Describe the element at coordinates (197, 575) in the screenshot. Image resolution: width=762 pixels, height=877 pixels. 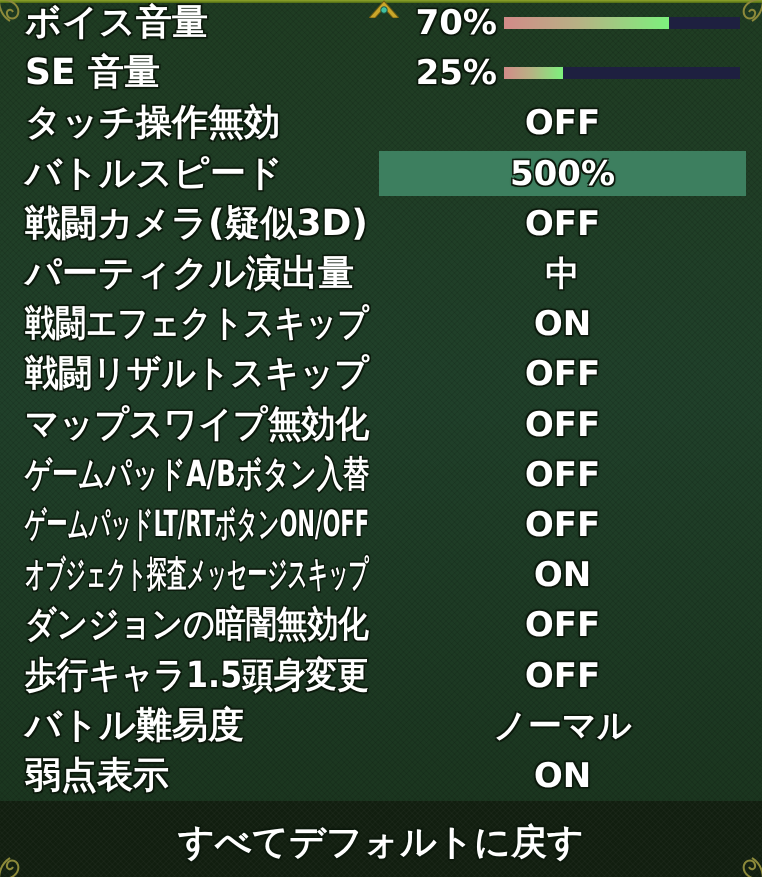
I see `setting-label: オブジェクト探査メッセージスキップ` at that location.